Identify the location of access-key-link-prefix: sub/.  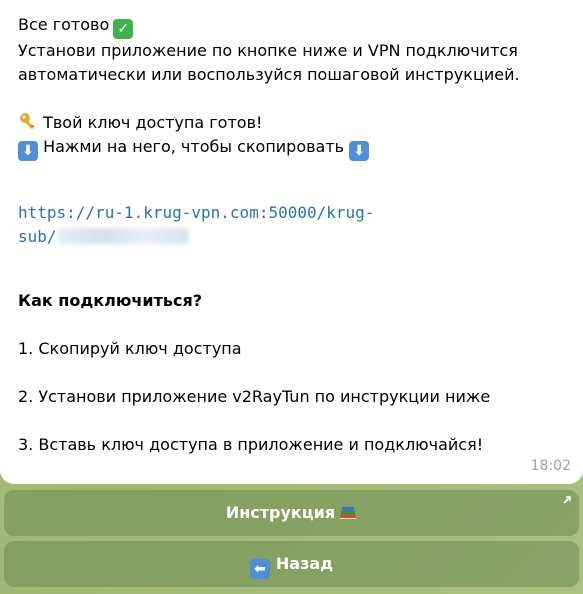
(37, 236).